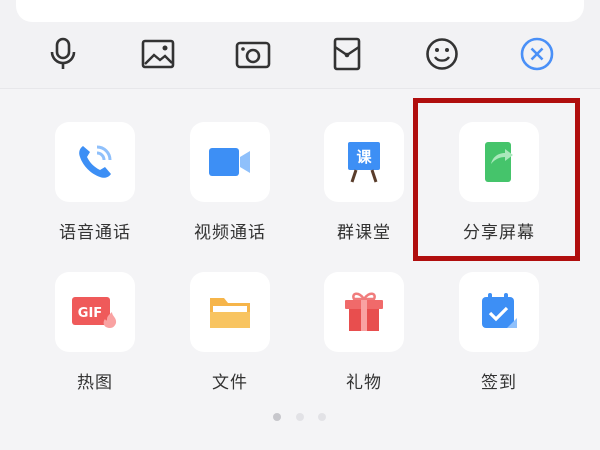 This screenshot has width=600, height=450. I want to click on check-in-label: 签到, so click(499, 383).